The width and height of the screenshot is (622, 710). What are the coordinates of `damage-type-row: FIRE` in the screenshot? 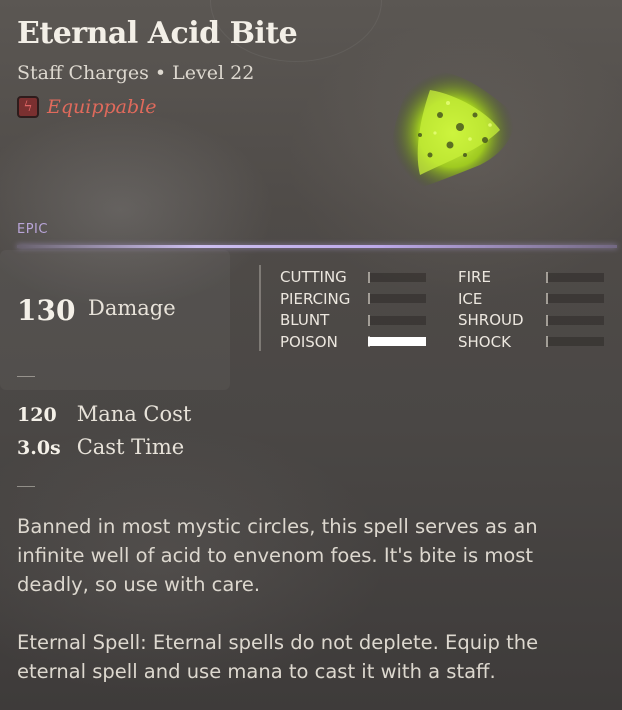 It's located at (531, 277).